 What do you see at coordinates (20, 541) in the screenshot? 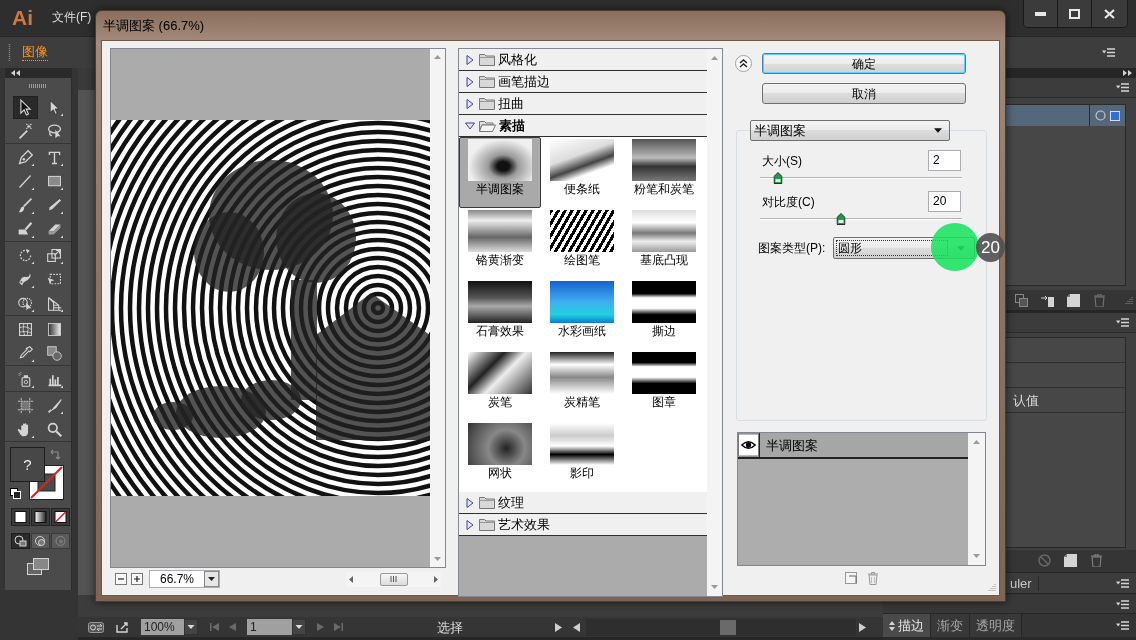
I see `draw-normal-icon` at bounding box center [20, 541].